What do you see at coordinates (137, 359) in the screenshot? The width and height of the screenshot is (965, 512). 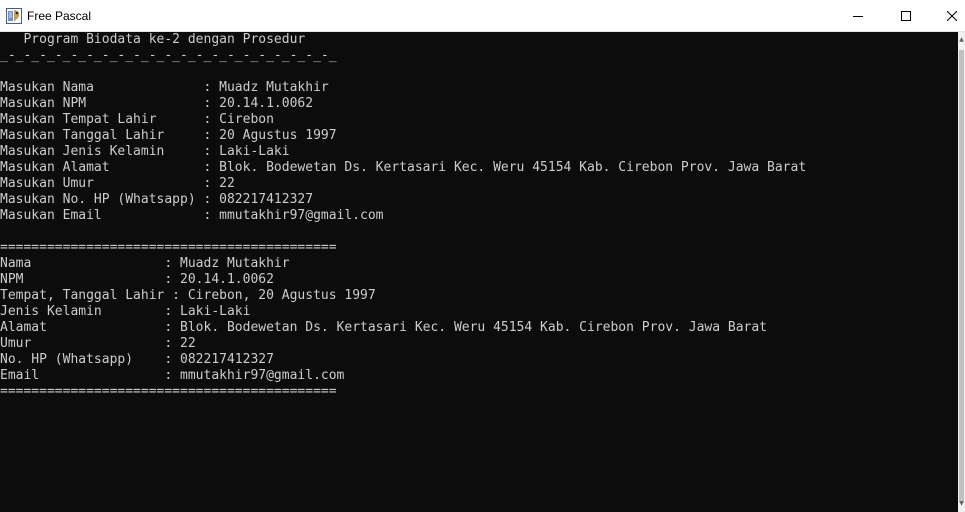 I see `console-line: No. HP (Whatsapp) : 082217412327` at bounding box center [137, 359].